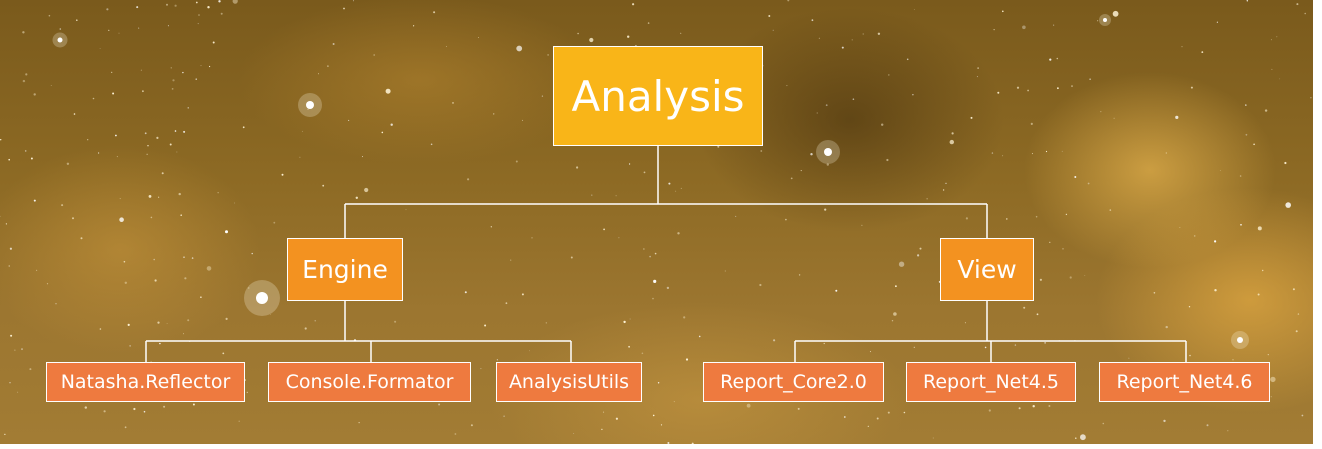 This screenshot has width=1322, height=449. I want to click on branch-node-view: View, so click(987, 269).